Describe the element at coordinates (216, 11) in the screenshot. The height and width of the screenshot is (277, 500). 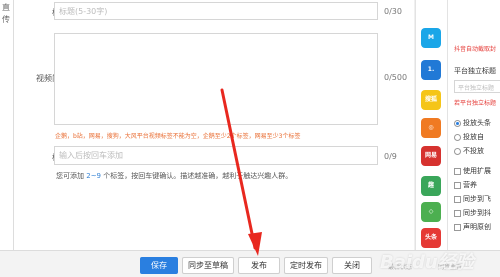
I see `title-input: 标题(5-30字)` at that location.